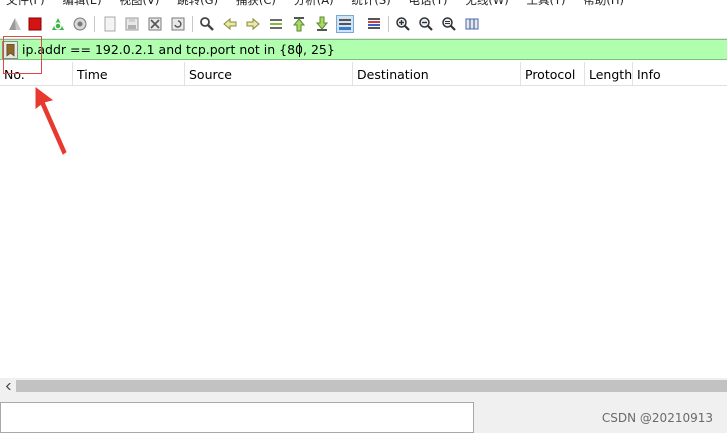 The image size is (727, 433). Describe the element at coordinates (36, 74) in the screenshot. I see `column-header-no: No.` at that location.